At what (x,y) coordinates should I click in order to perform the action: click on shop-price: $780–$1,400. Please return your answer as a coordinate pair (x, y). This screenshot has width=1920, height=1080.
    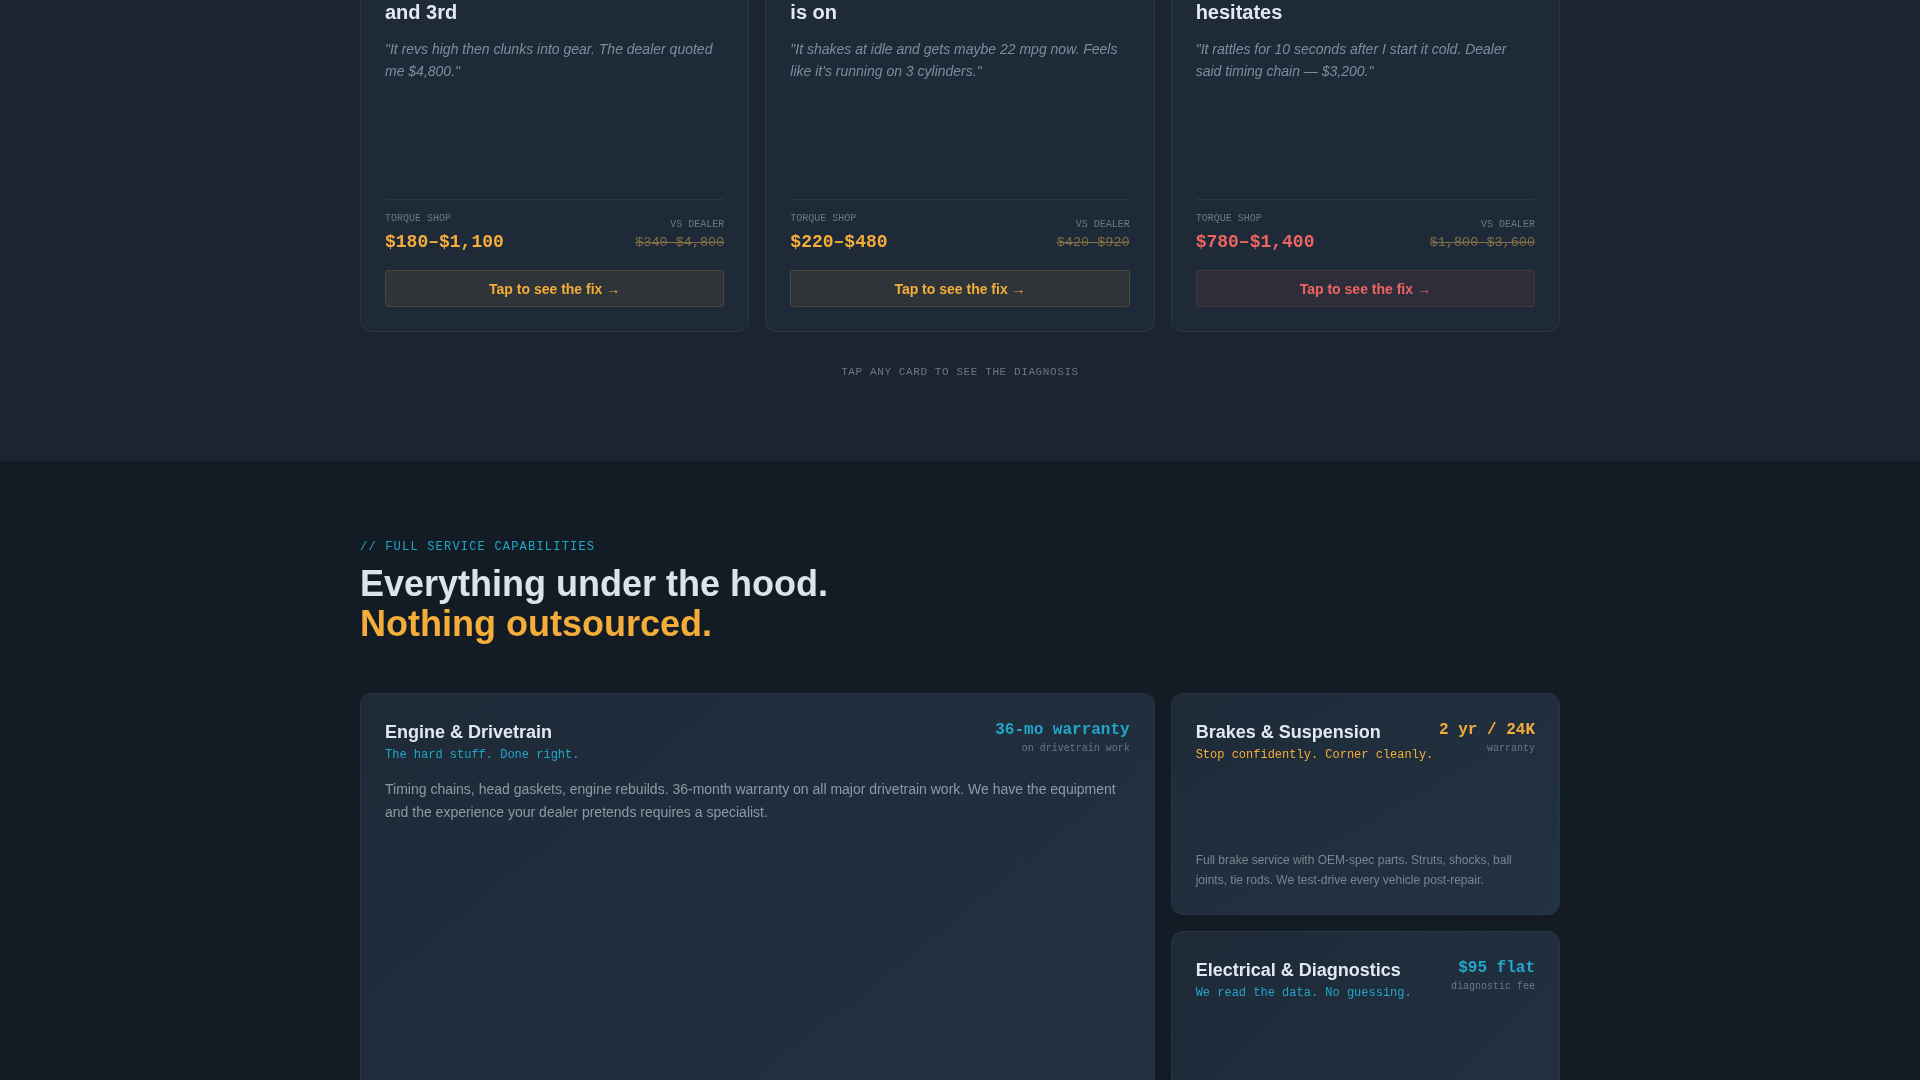
    Looking at the image, I should click on (1255, 242).